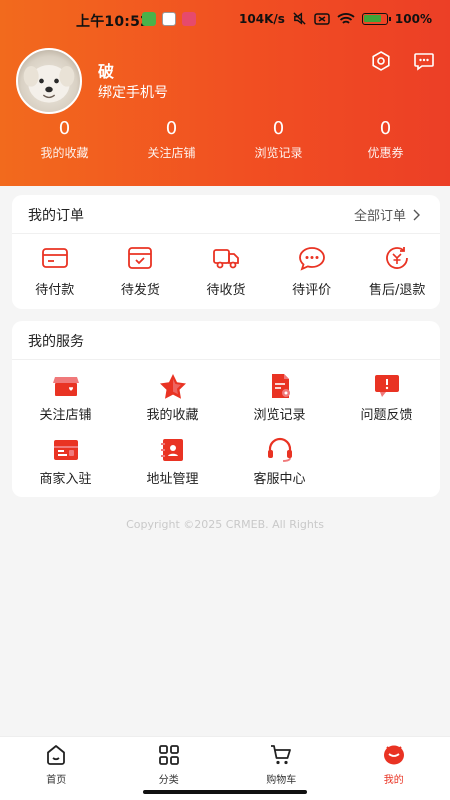  What do you see at coordinates (168, 755) in the screenshot?
I see `category-icon` at bounding box center [168, 755].